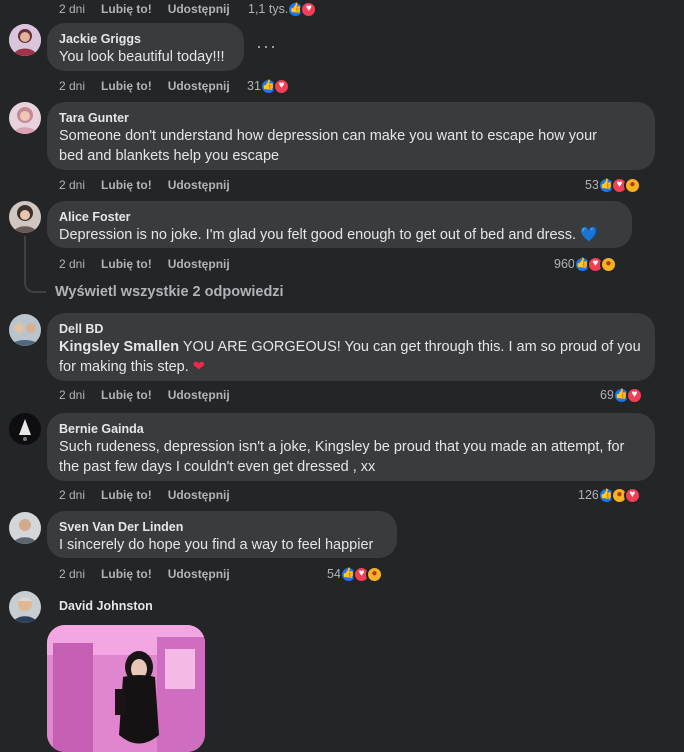 This screenshot has height=752, width=684. What do you see at coordinates (198, 367) in the screenshot?
I see `red-heart-emoji: ❤` at bounding box center [198, 367].